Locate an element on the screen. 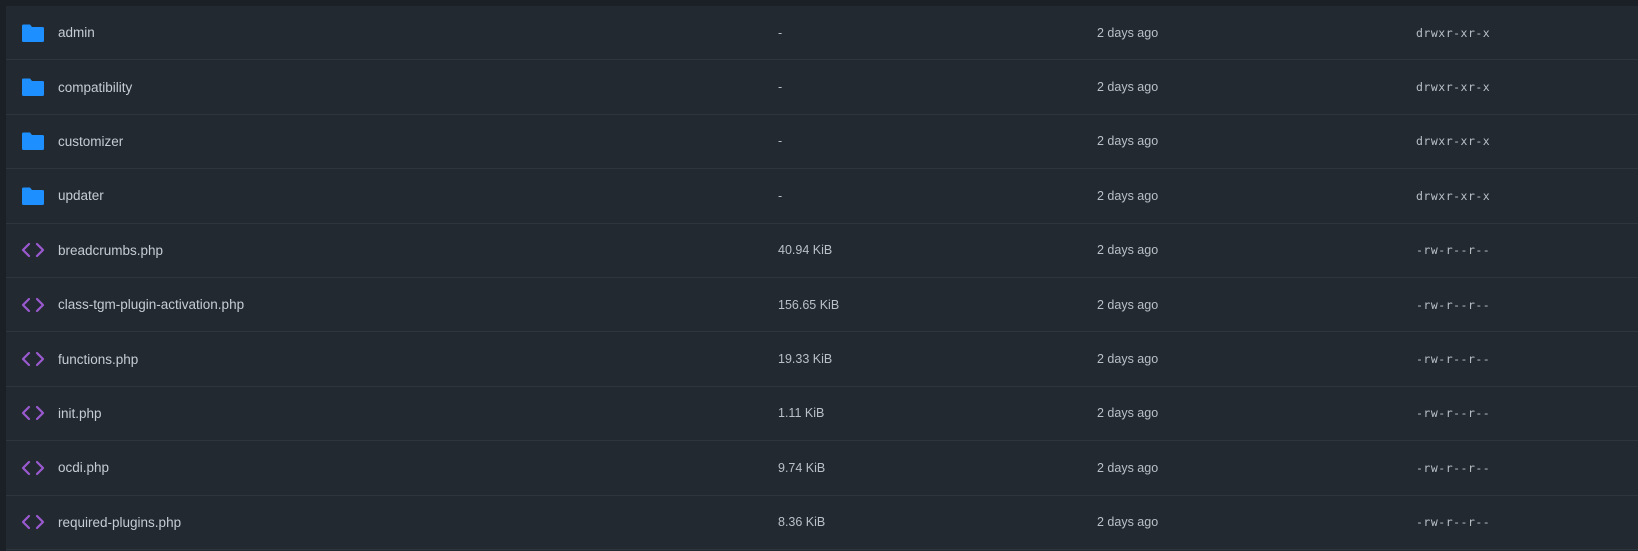  file-size: 9.74 KiB is located at coordinates (802, 467).